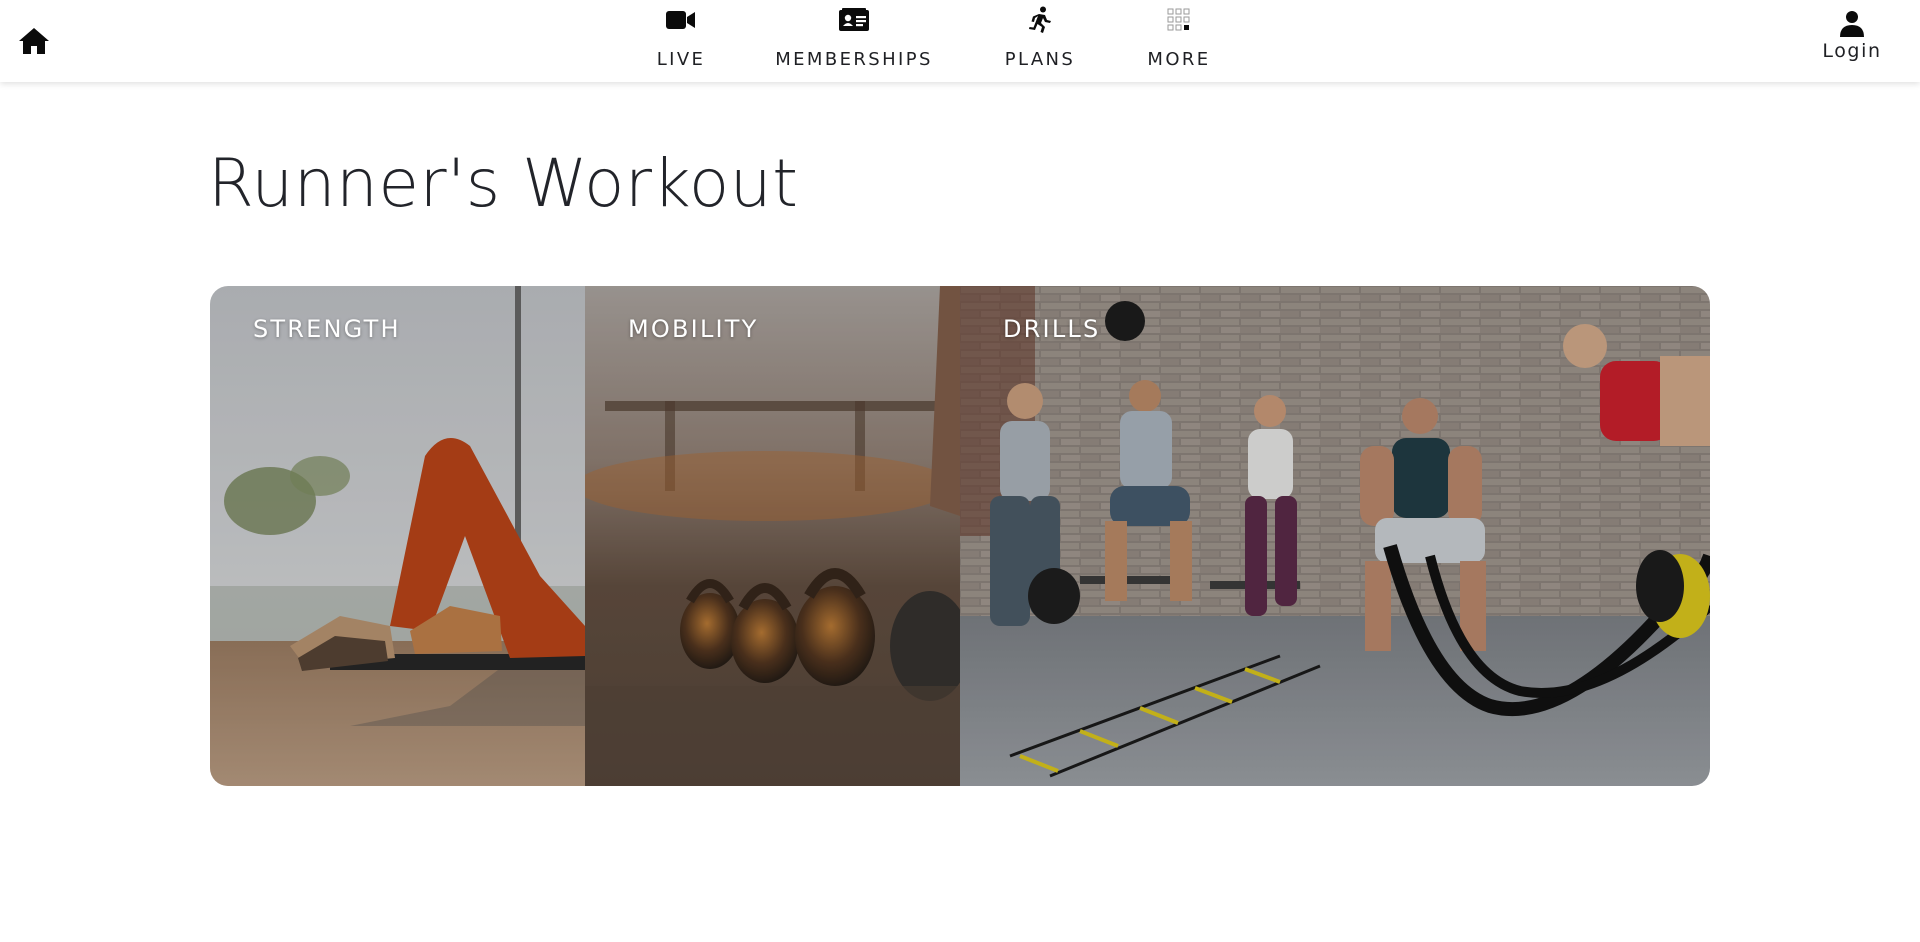 This screenshot has height=942, width=1920. What do you see at coordinates (681, 59) in the screenshot?
I see `nav-label-live: LIVE` at bounding box center [681, 59].